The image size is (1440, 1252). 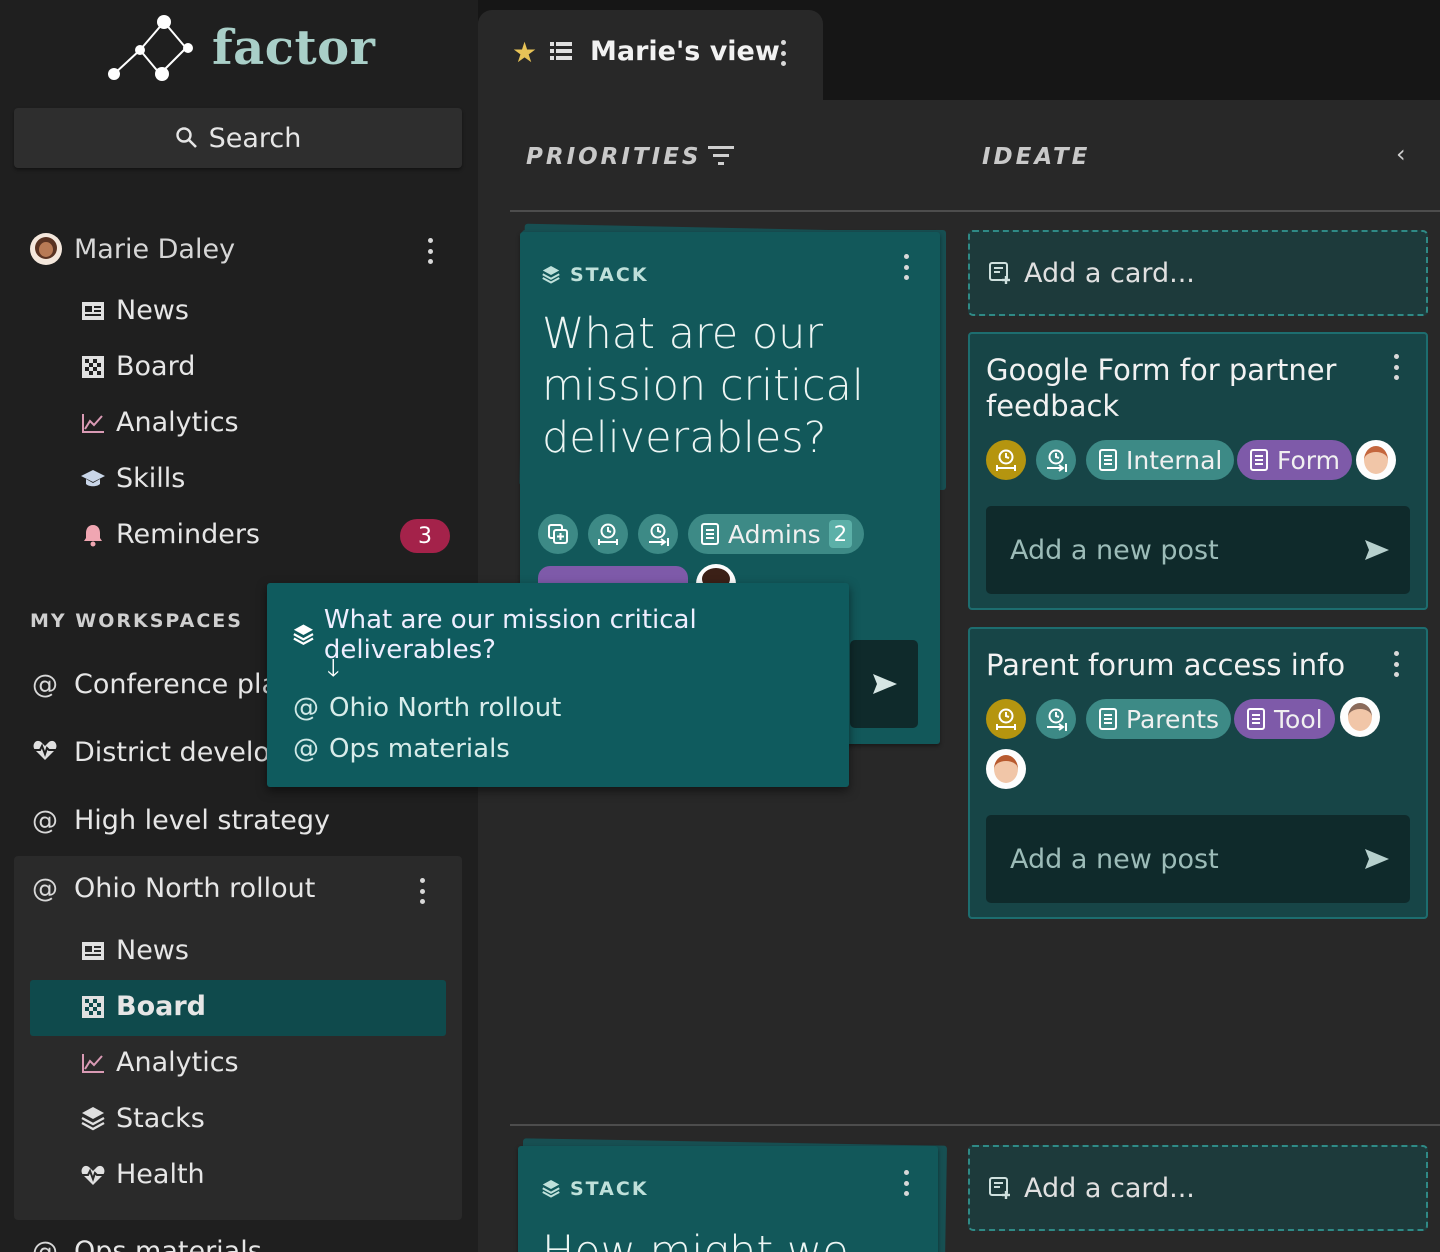 What do you see at coordinates (1308, 460) in the screenshot?
I see `chip-label: Form` at bounding box center [1308, 460].